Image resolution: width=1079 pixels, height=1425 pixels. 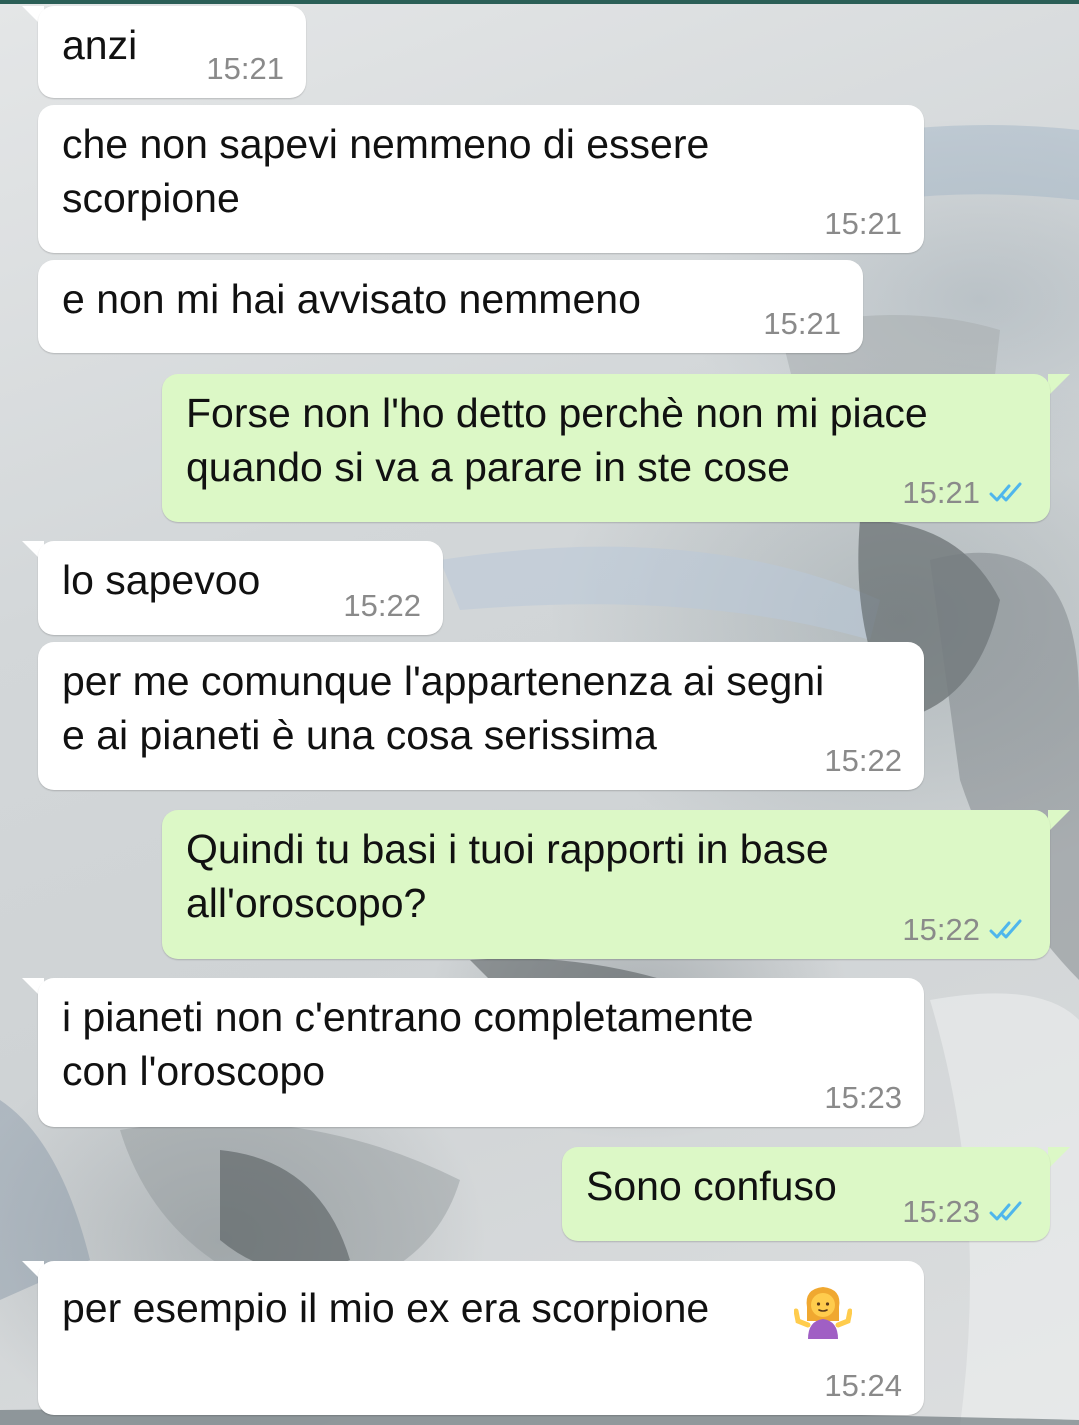 I want to click on message-time: 15:24, so click(x=863, y=1385).